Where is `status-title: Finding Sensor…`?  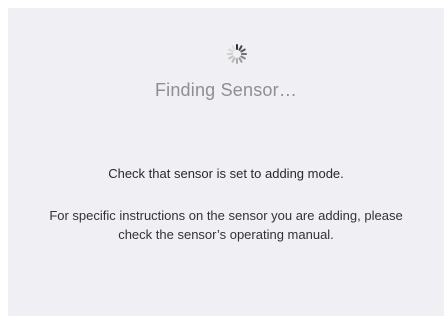 status-title: Finding Sensor… is located at coordinates (226, 90).